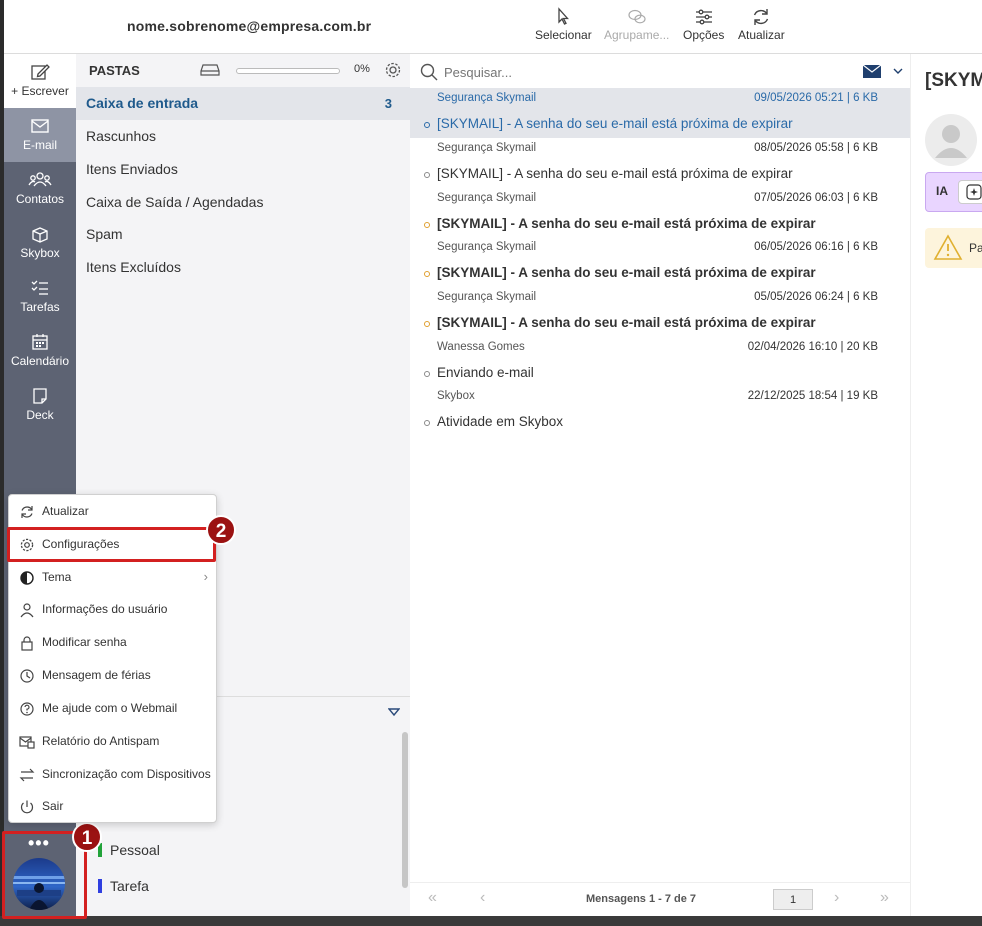 The image size is (982, 926). What do you see at coordinates (210, 70) in the screenshot?
I see `storage-icon` at bounding box center [210, 70].